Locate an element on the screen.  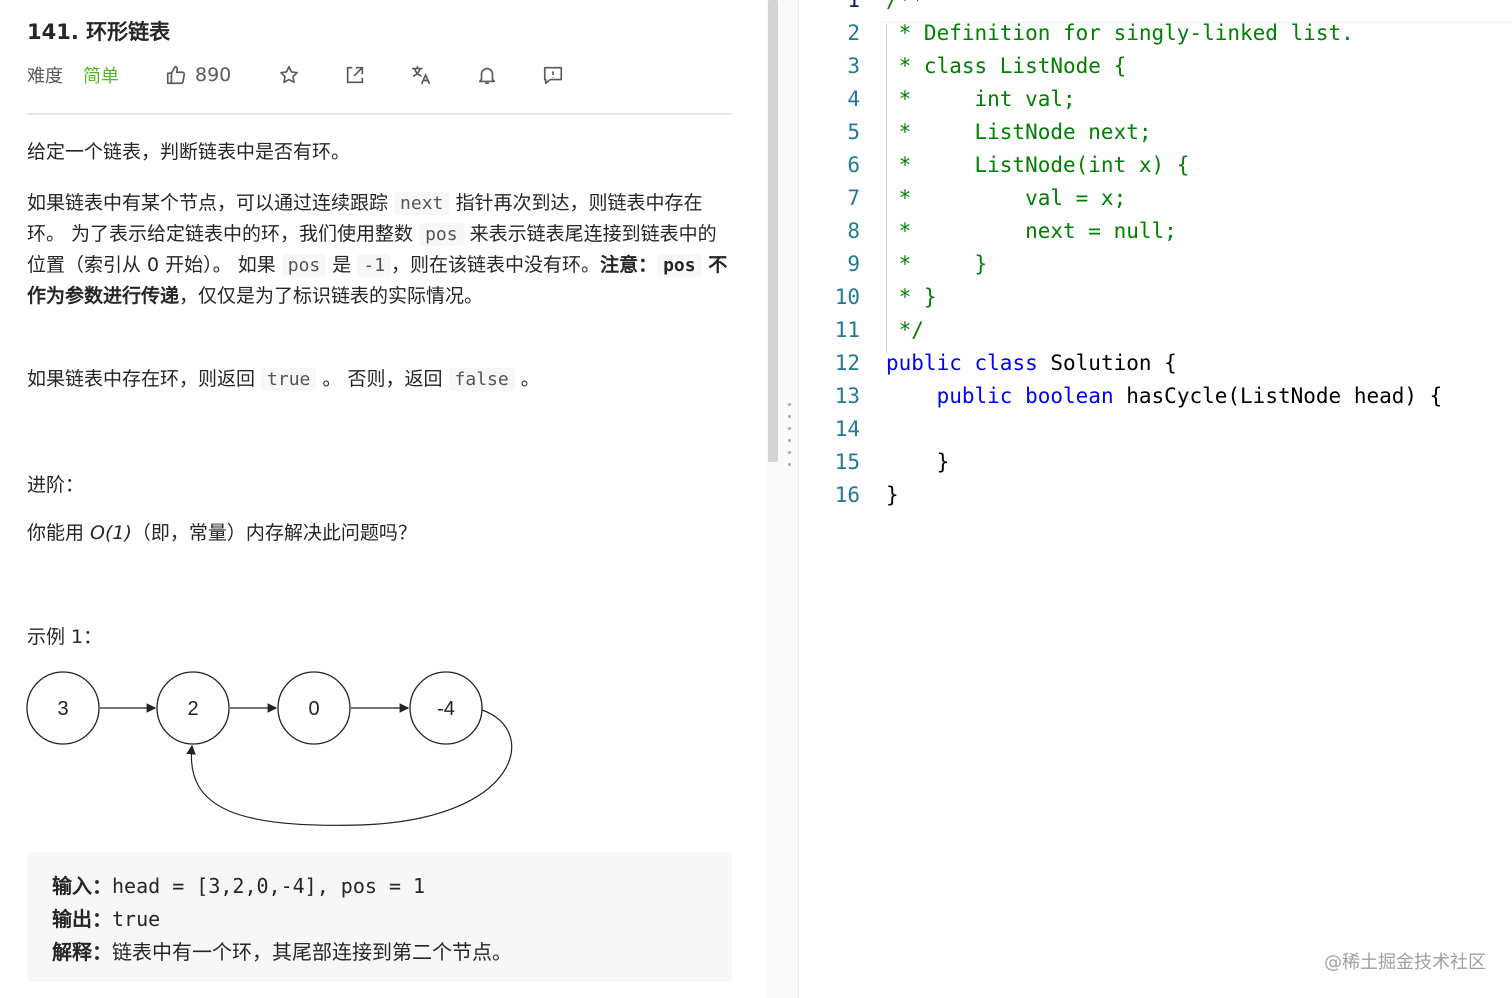
line-number: 14 is located at coordinates (847, 429).